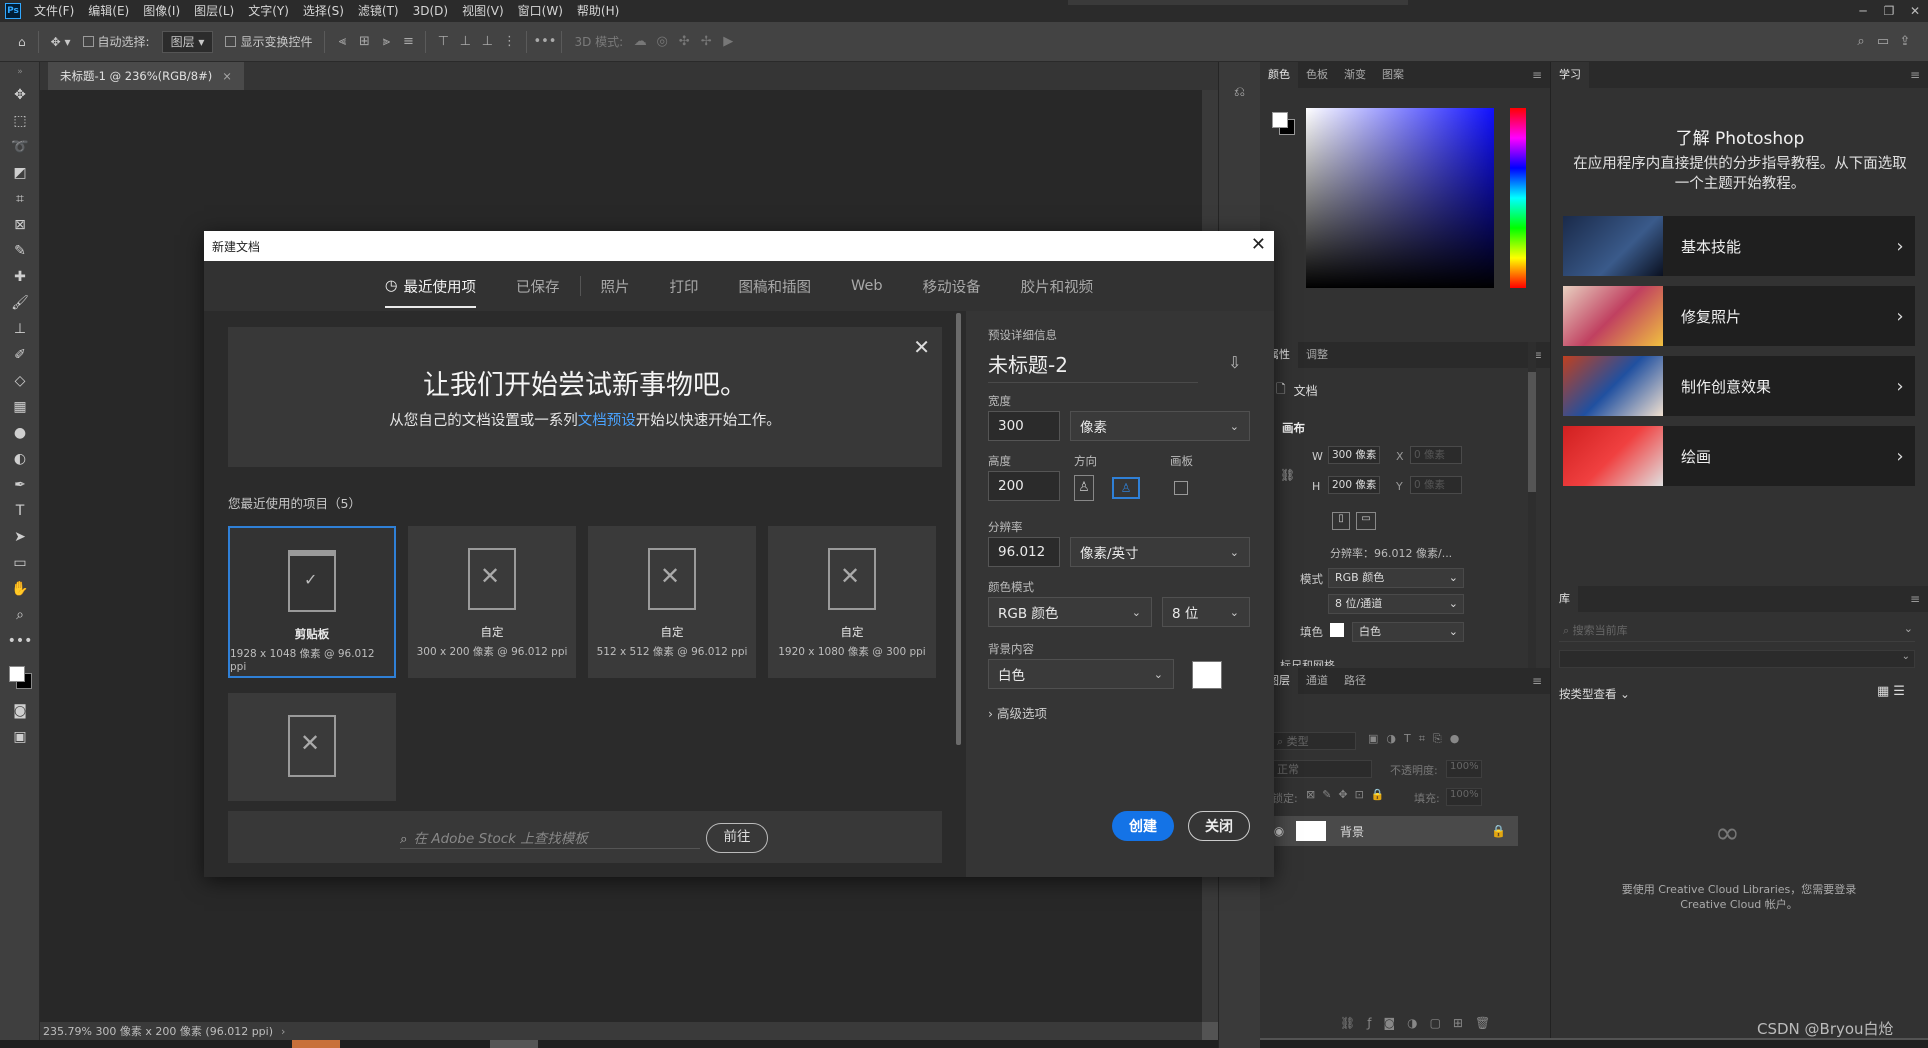  What do you see at coordinates (958, 529) in the screenshot?
I see `recents-scrollbar` at bounding box center [958, 529].